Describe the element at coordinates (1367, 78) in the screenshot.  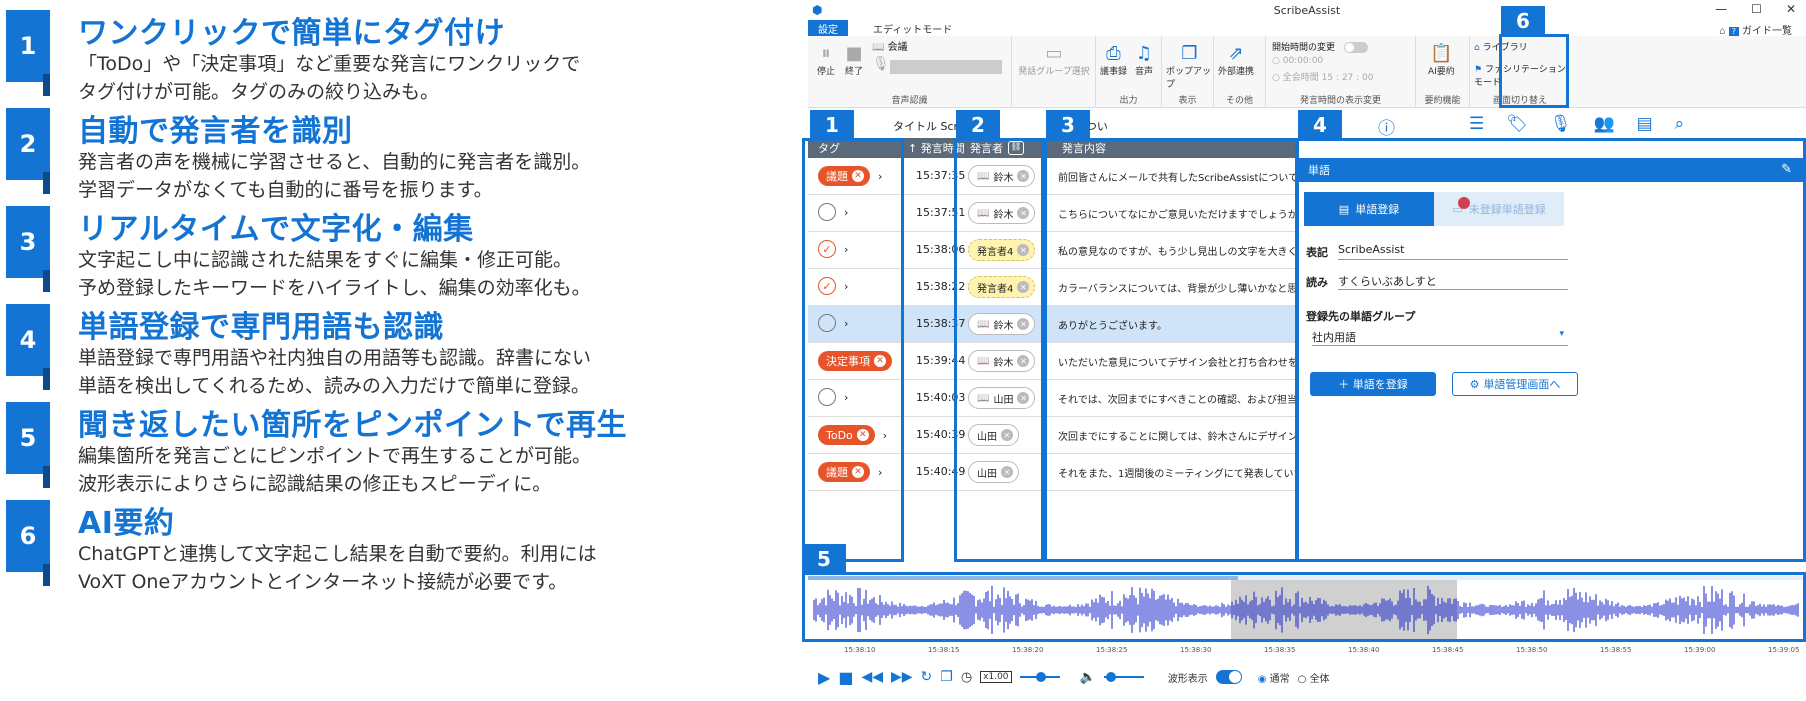
I see `second-field: 00` at that location.